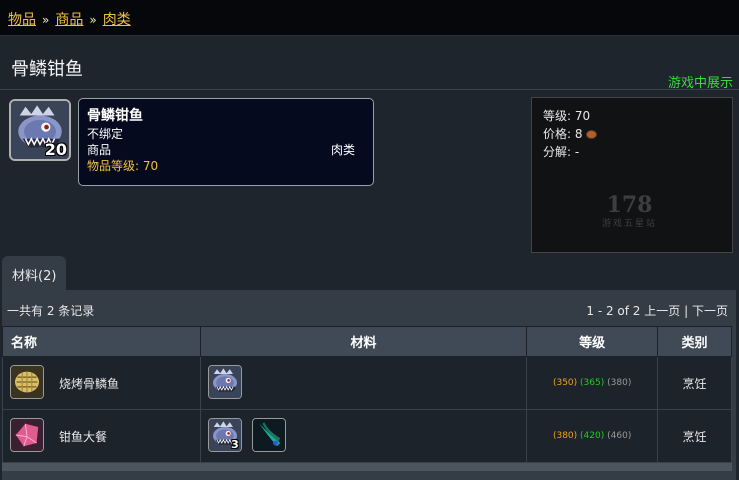 The image size is (739, 480). I want to click on pager-range: 1 - 2 of 2, so click(613, 311).